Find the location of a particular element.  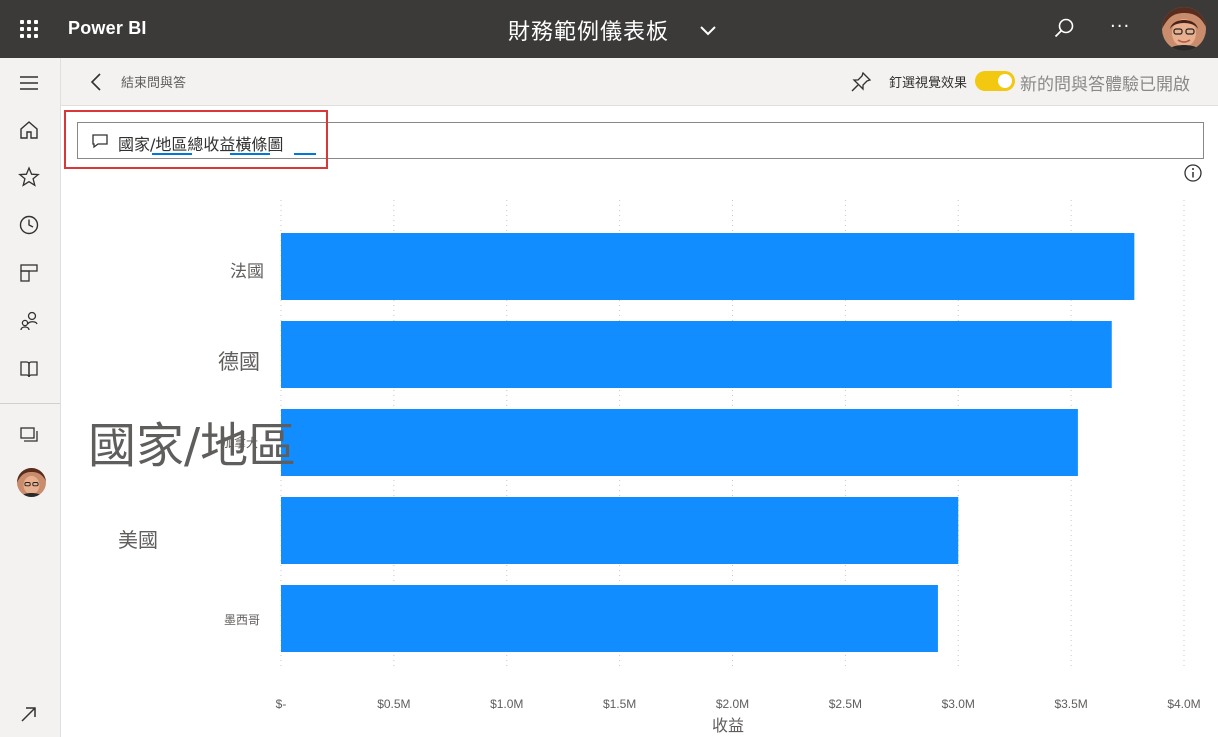

toggle-label: 新的問與答體驗已開啟 is located at coordinates (1105, 85).